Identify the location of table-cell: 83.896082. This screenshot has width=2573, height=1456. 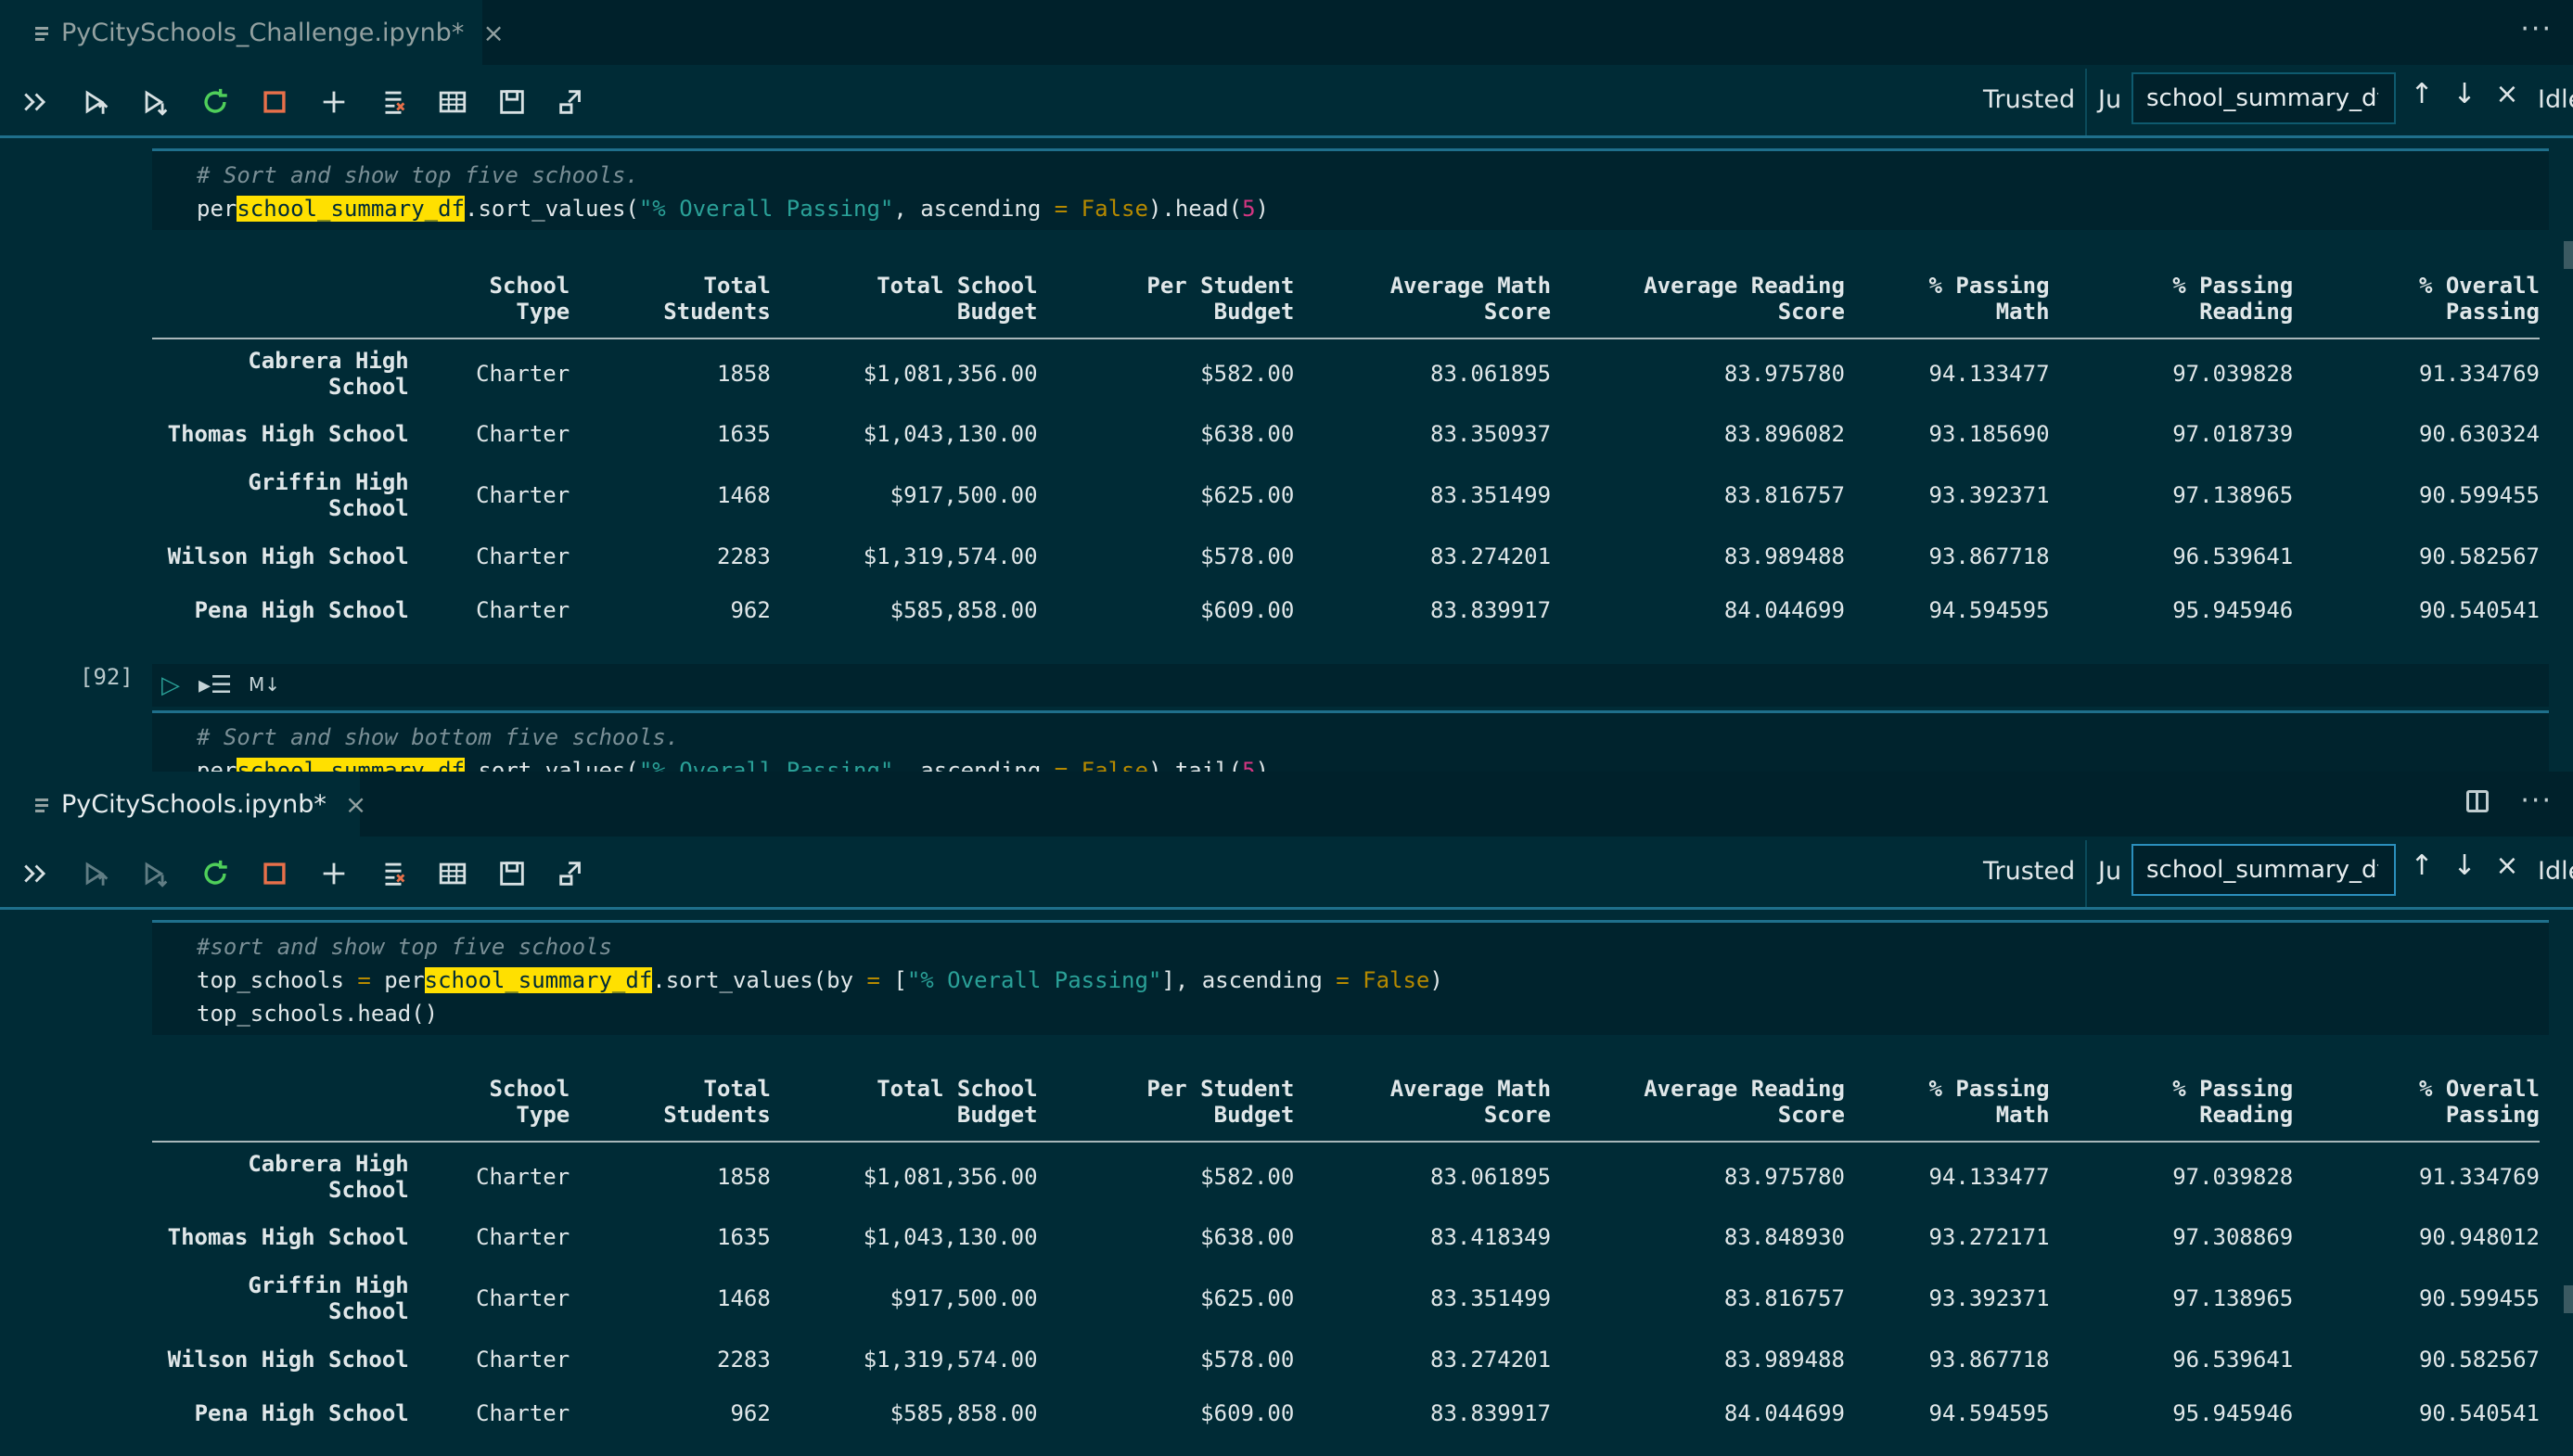
(1784, 434).